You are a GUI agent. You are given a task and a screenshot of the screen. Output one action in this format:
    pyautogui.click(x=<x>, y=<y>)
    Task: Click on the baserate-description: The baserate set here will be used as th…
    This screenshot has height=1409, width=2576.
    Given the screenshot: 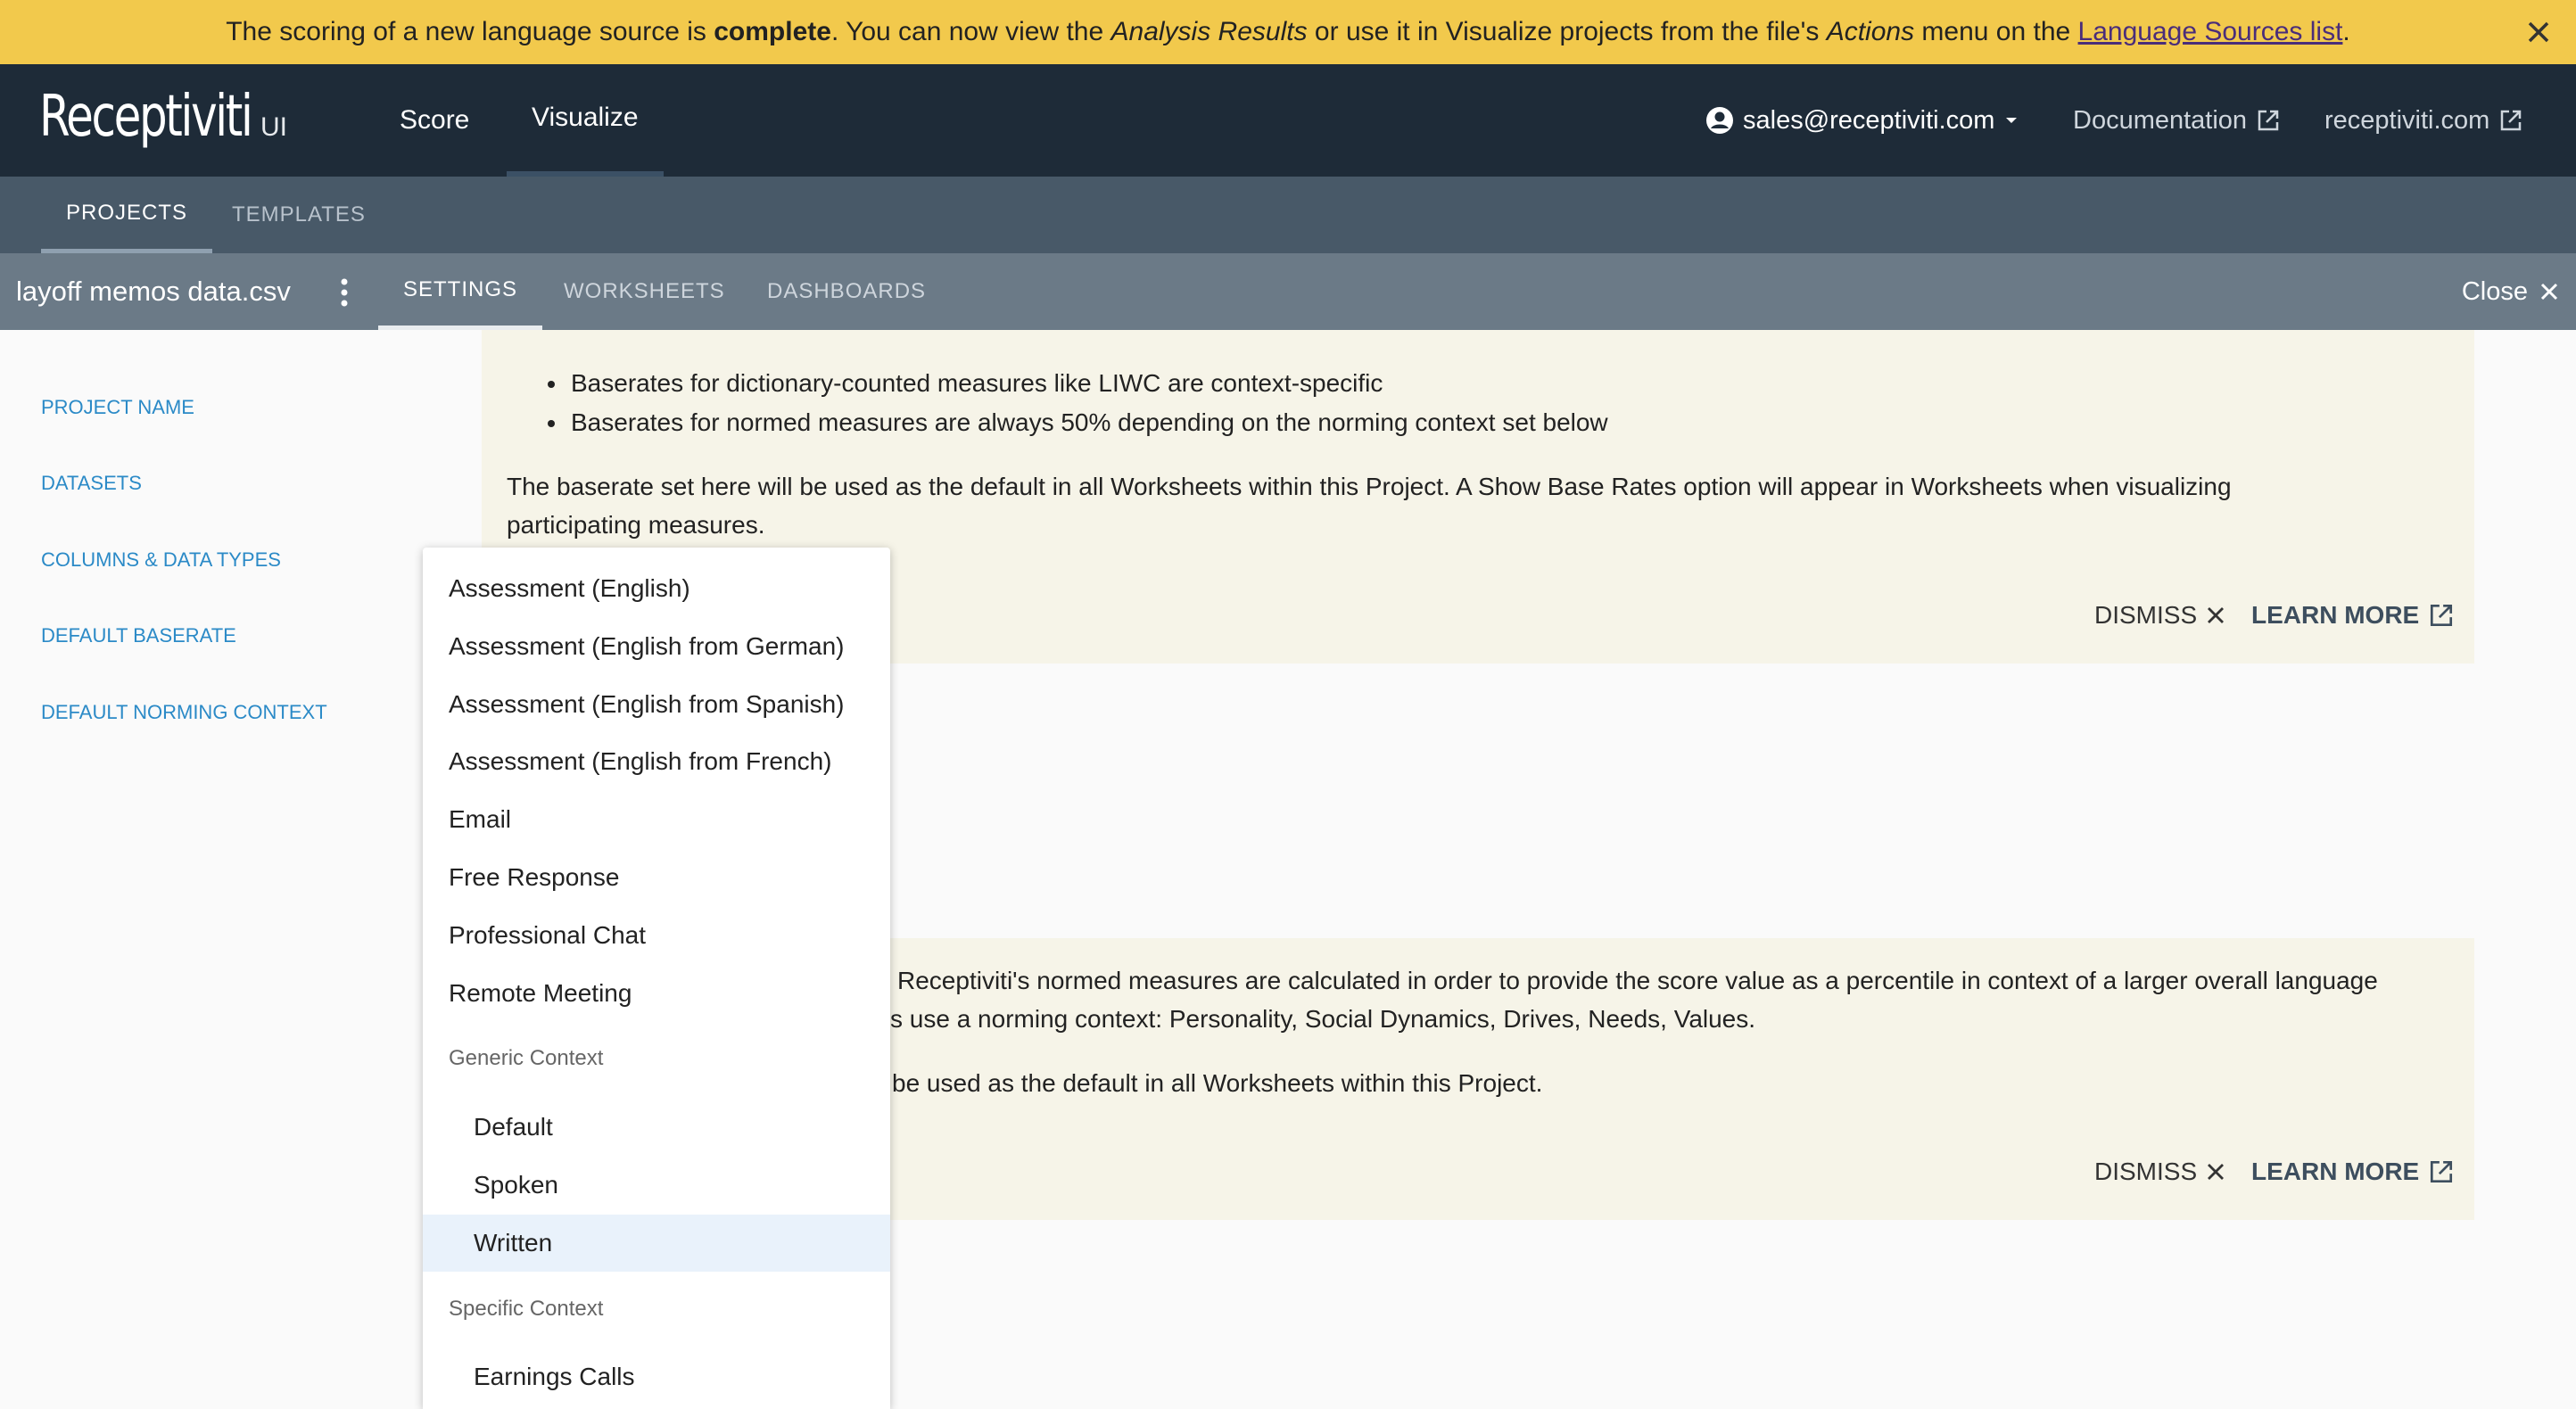 What is the action you would take?
    pyautogui.click(x=1369, y=486)
    